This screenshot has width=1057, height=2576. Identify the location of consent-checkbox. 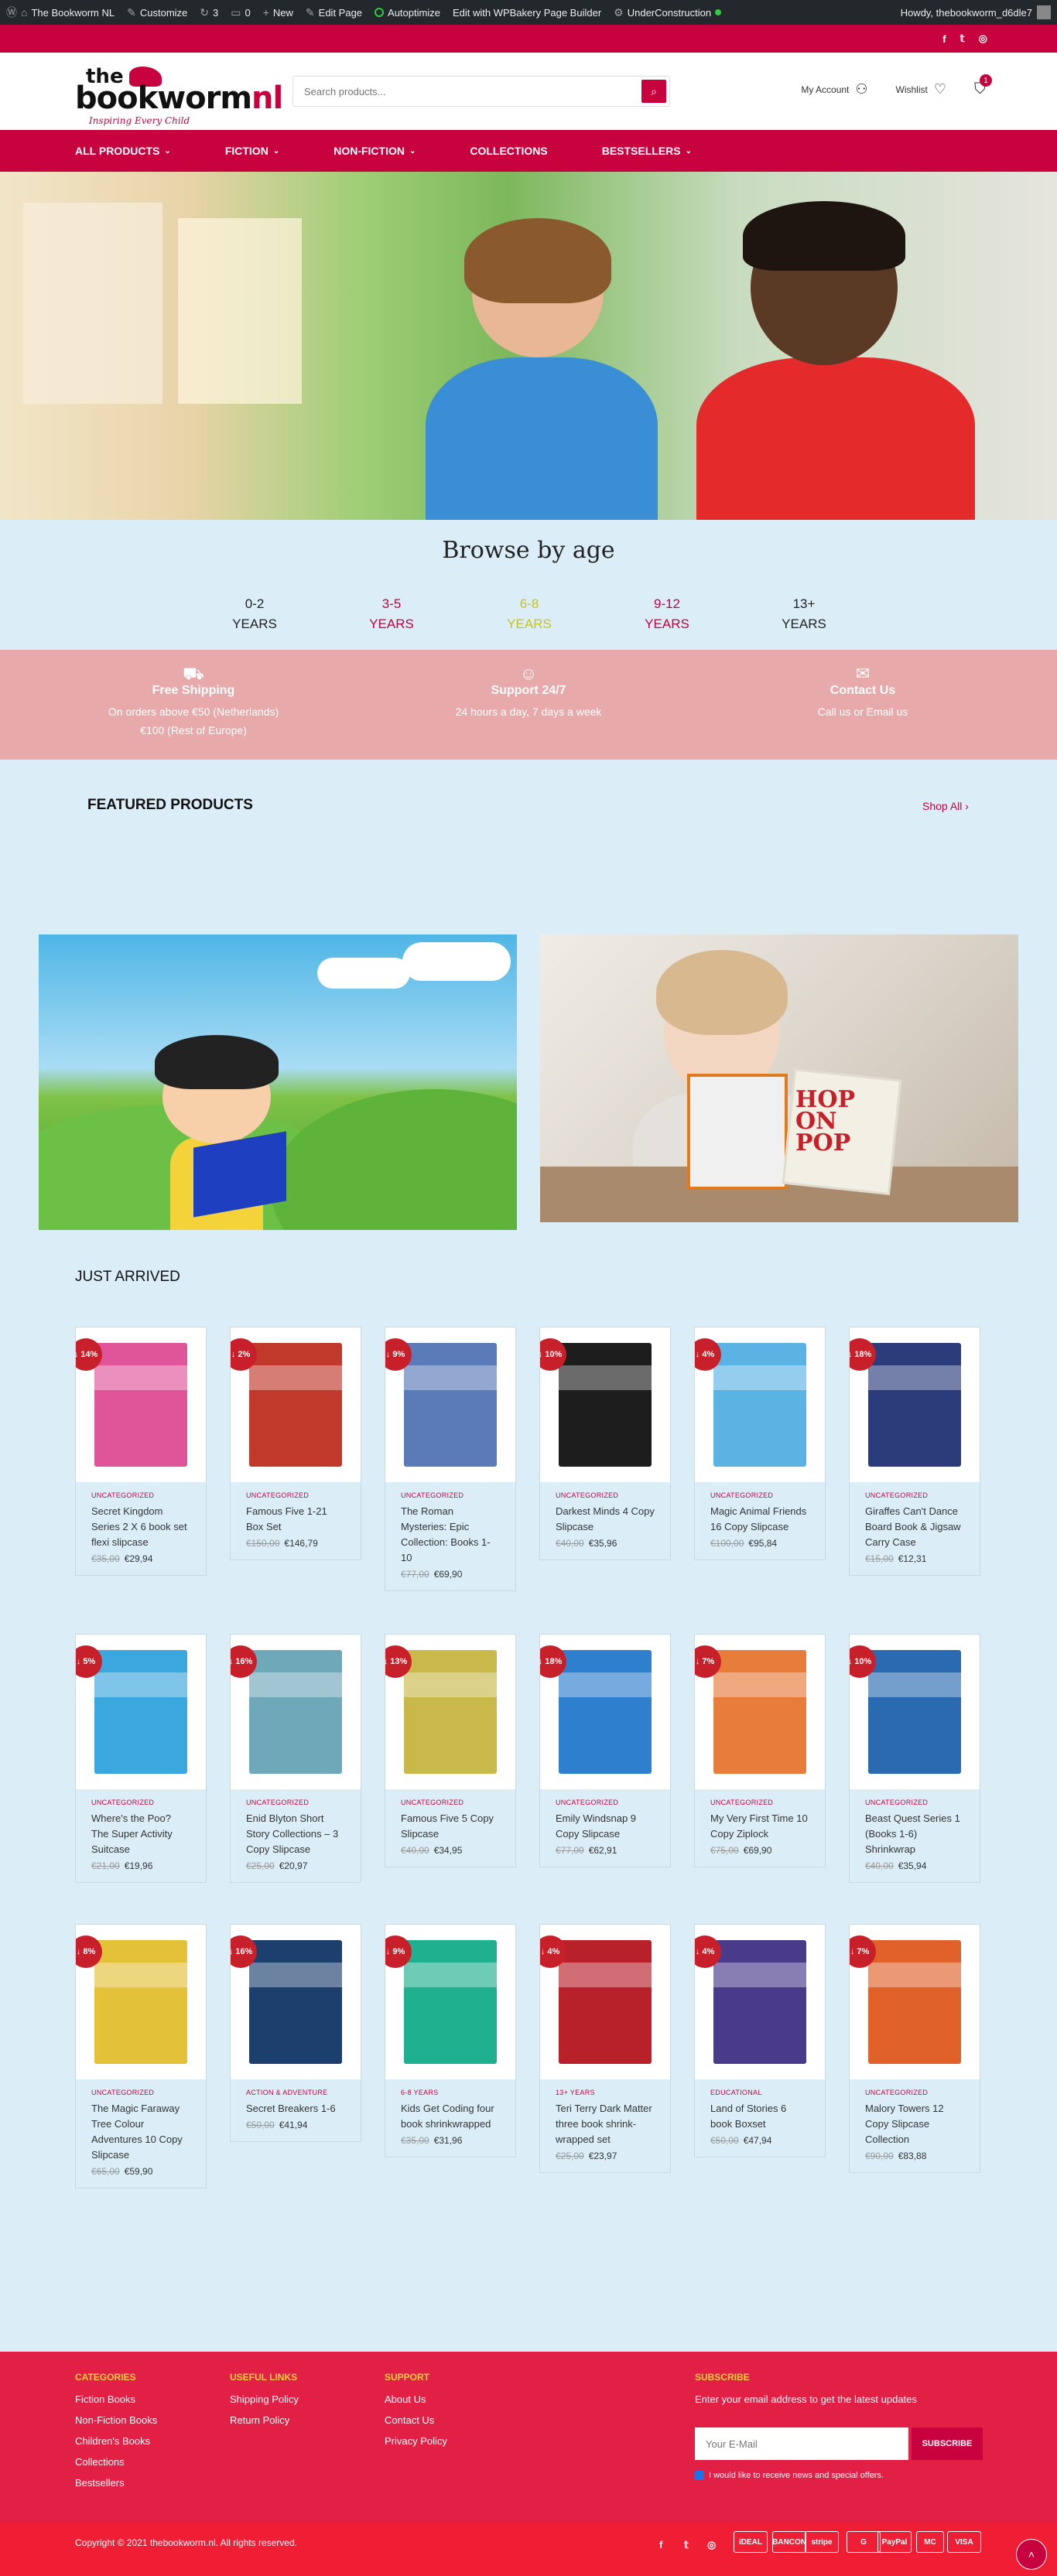
(699, 2475).